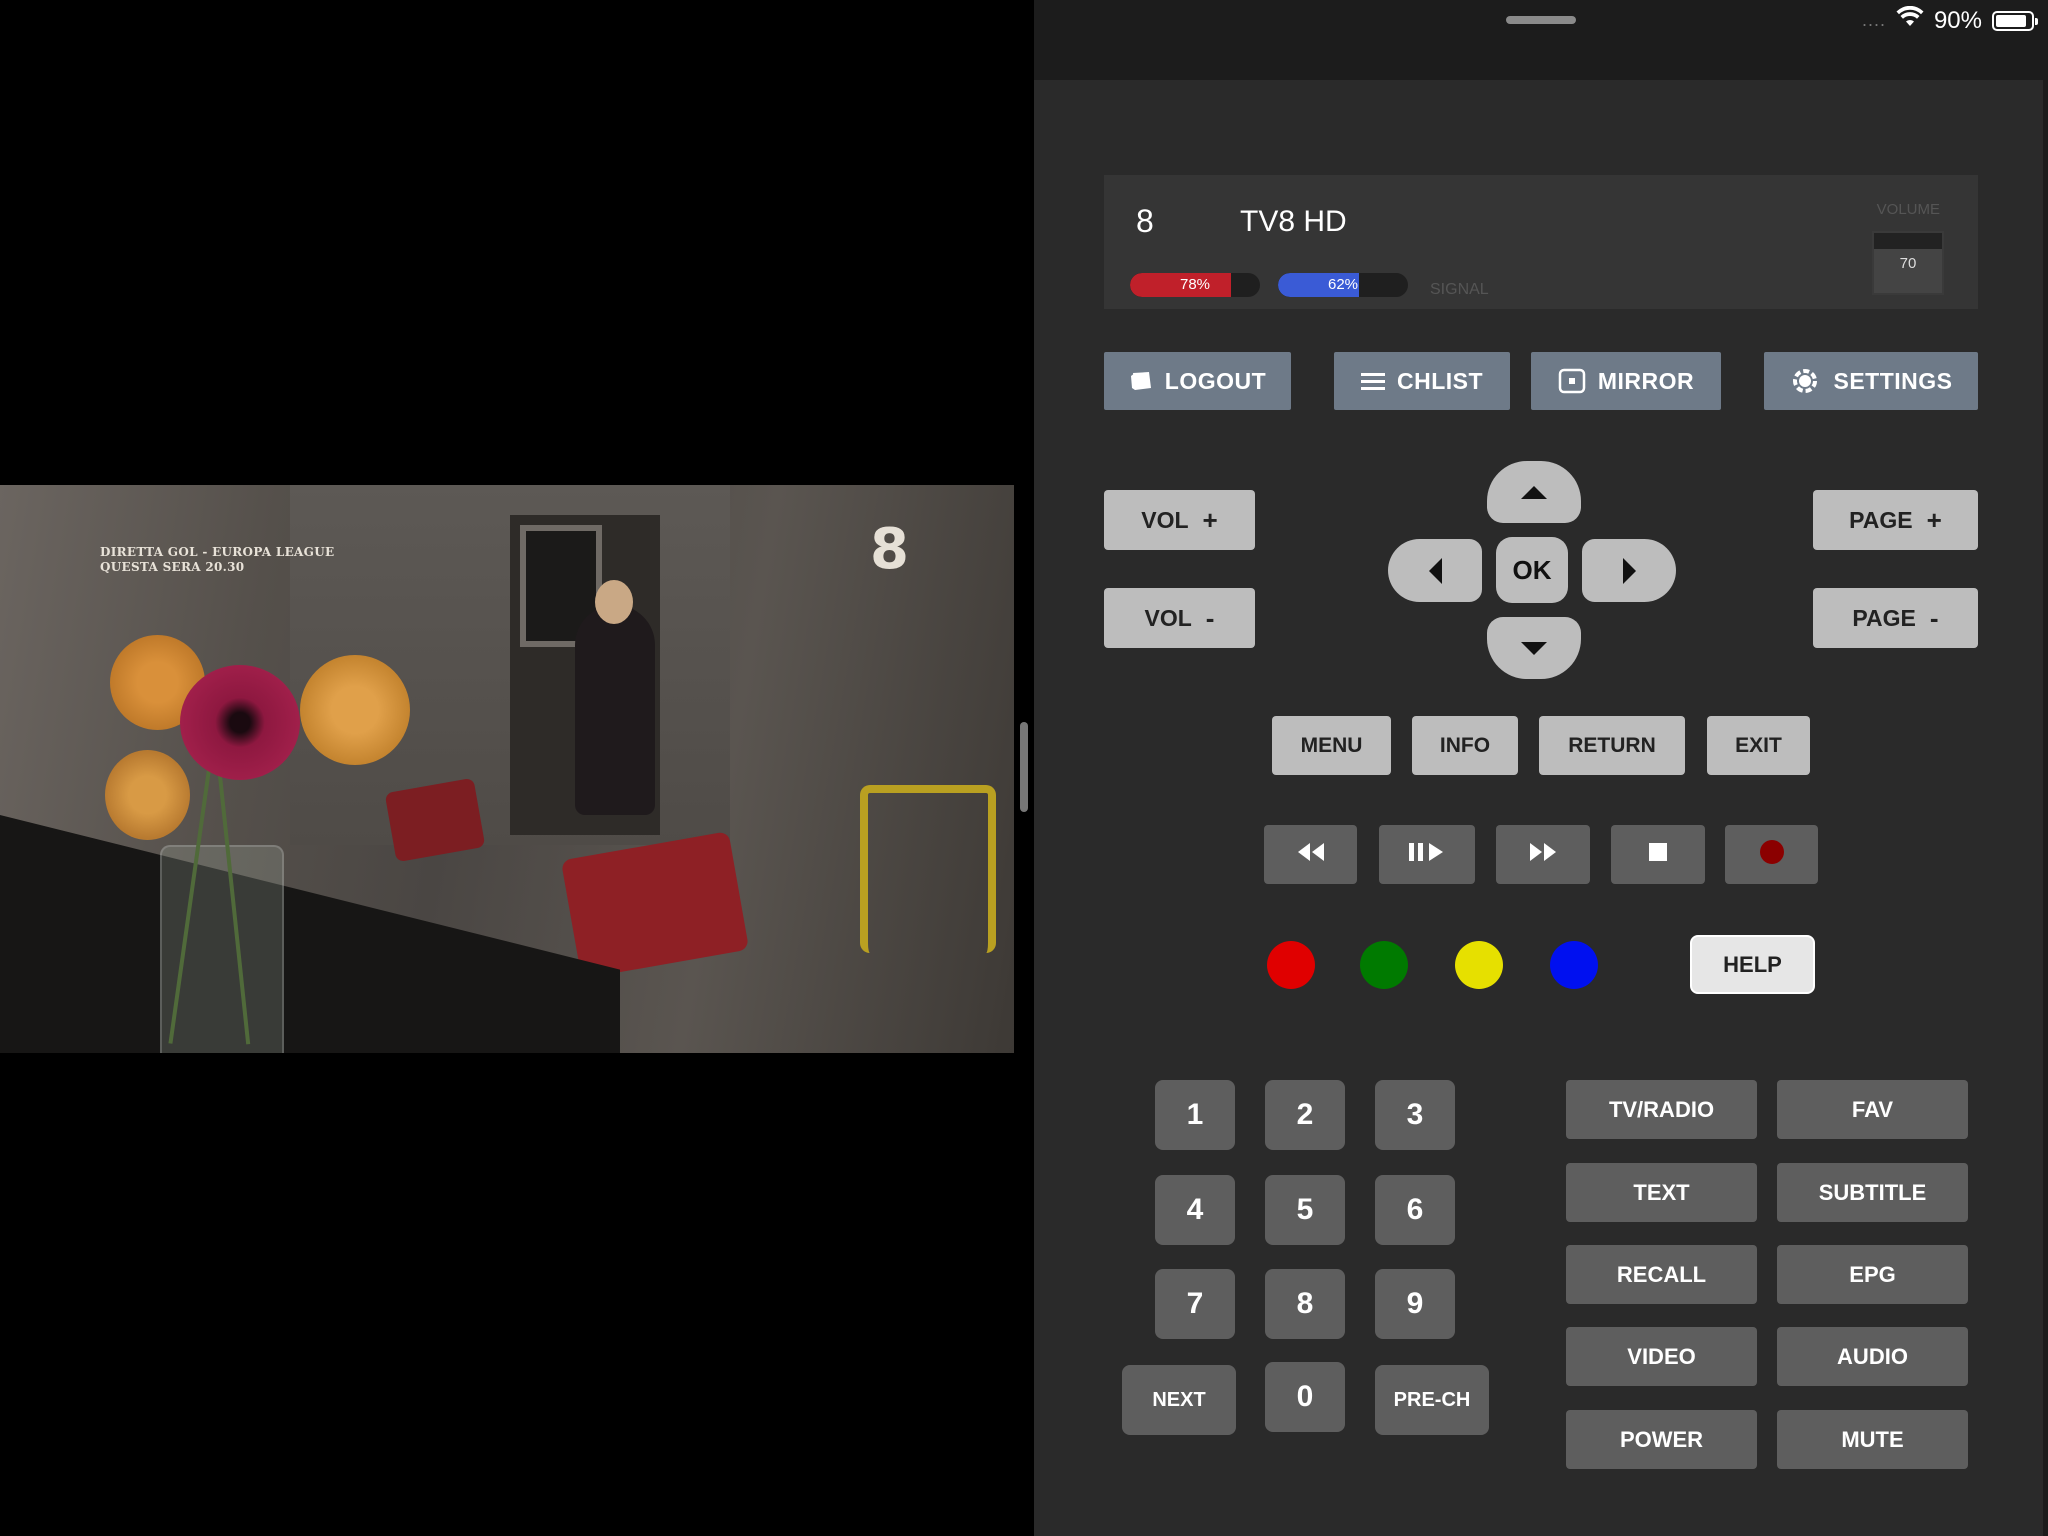 This screenshot has height=1536, width=2048. I want to click on battery-icon, so click(2015, 20).